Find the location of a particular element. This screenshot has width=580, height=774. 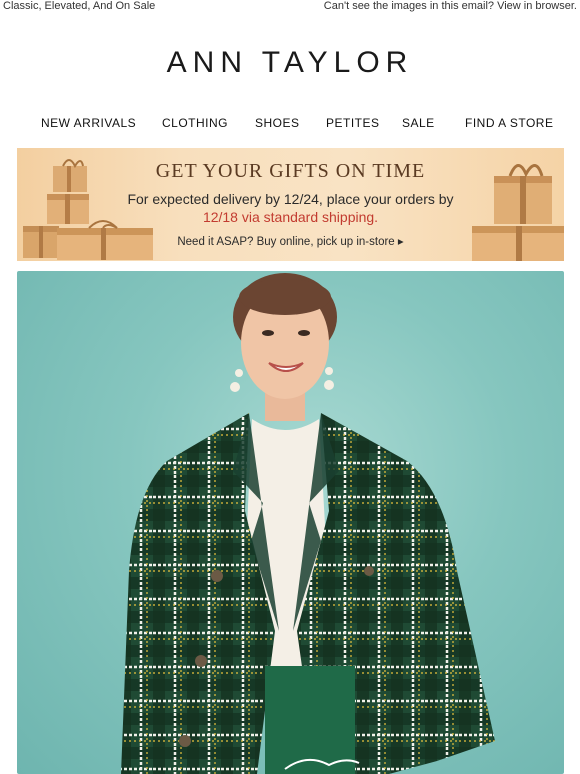

nav-item-shoes: SHOES is located at coordinates (277, 123).